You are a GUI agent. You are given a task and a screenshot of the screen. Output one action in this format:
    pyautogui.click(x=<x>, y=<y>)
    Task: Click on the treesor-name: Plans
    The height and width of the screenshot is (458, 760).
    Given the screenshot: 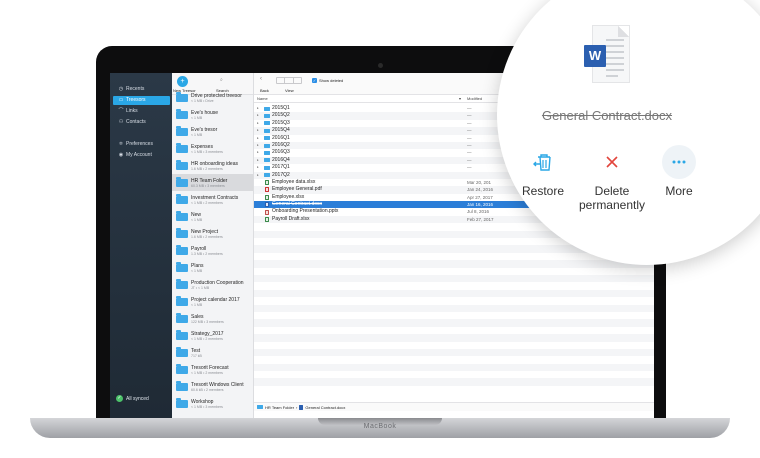 What is the action you would take?
    pyautogui.click(x=197, y=265)
    